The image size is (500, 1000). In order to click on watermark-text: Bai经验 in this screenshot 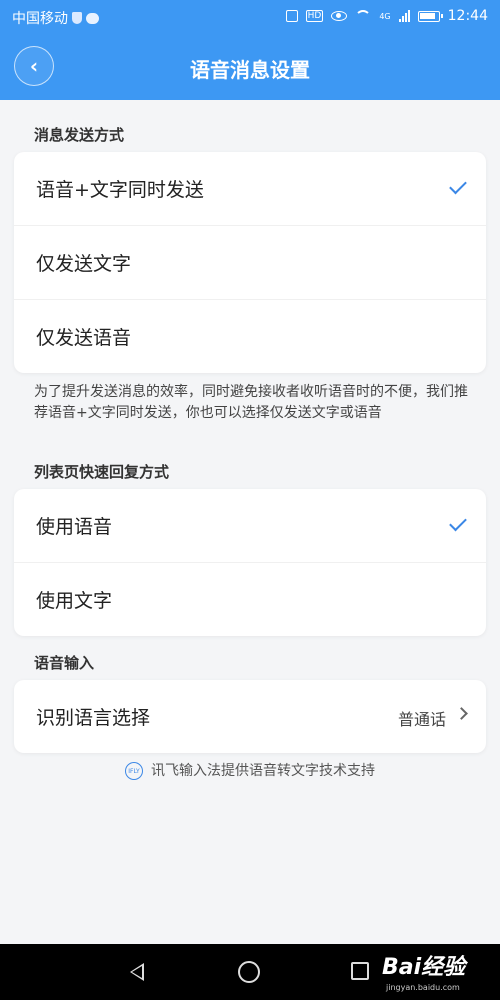, I will do `click(424, 967)`.